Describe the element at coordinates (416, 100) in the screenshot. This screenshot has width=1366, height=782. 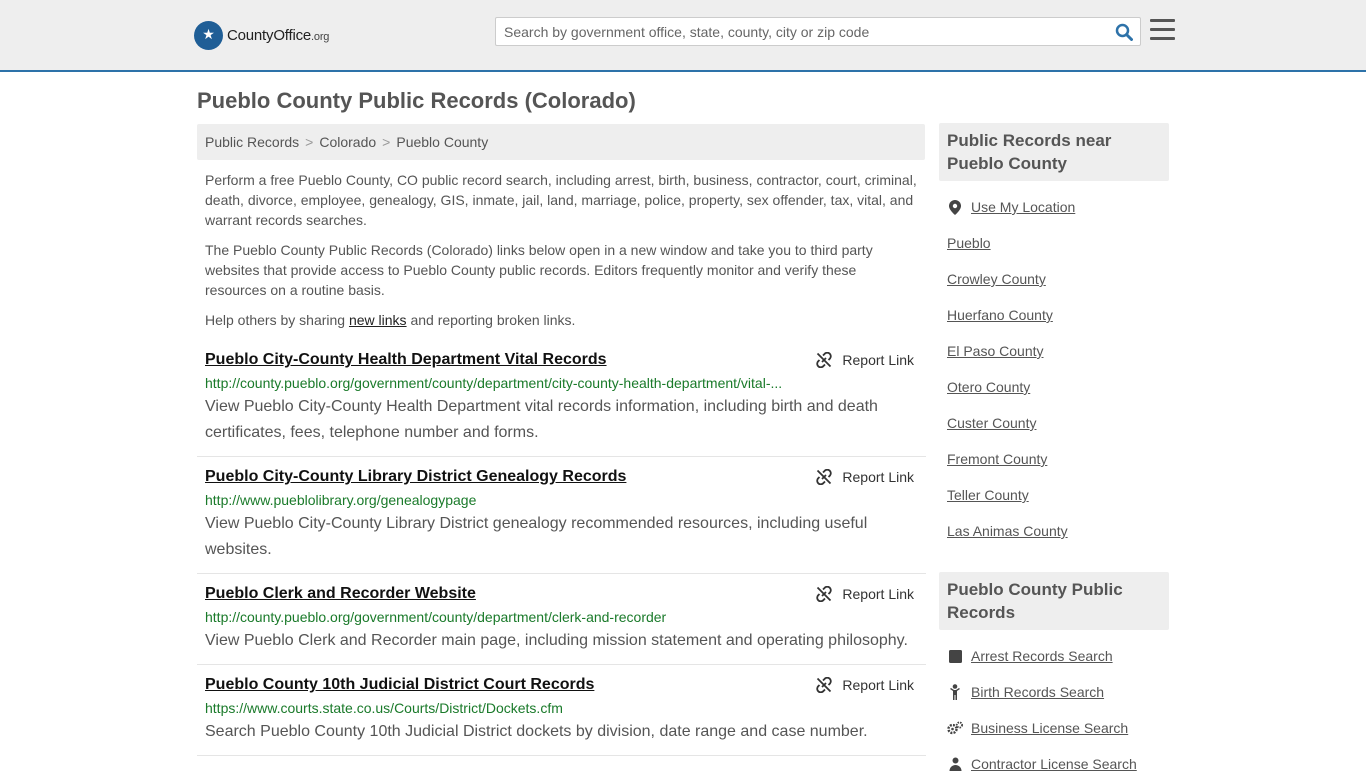
I see `page-title: Pueblo County Public Records (Colorado)` at that location.